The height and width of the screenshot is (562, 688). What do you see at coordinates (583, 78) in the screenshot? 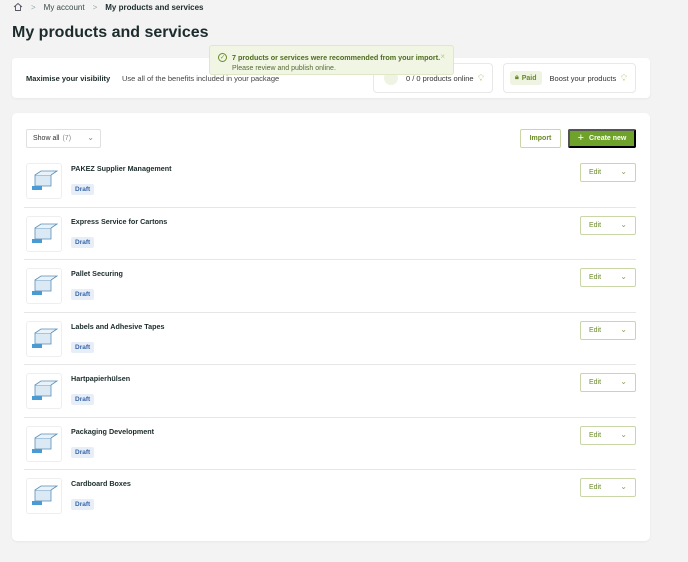
I see `boost-label: Boost your products` at bounding box center [583, 78].